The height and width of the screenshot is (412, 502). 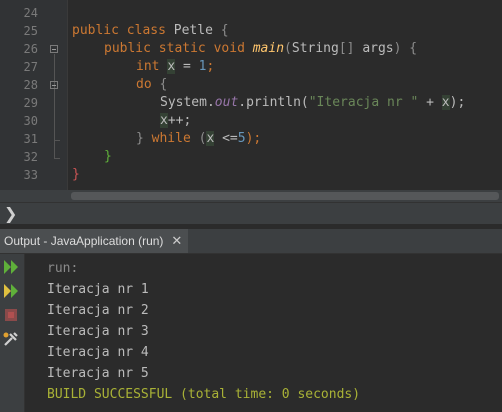 I want to click on output-line: Iteracja nr 4, so click(x=98, y=352).